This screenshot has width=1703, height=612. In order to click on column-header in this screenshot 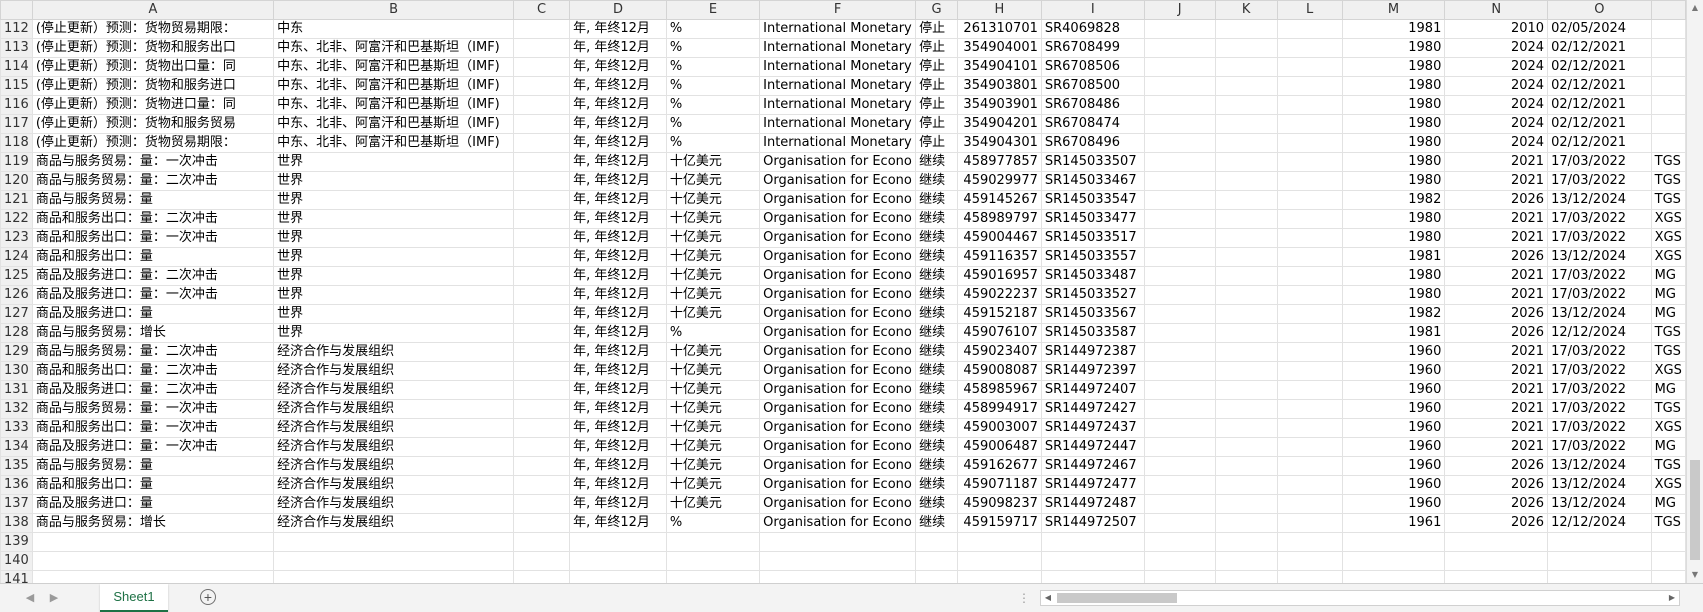, I will do `click(1668, 10)`.